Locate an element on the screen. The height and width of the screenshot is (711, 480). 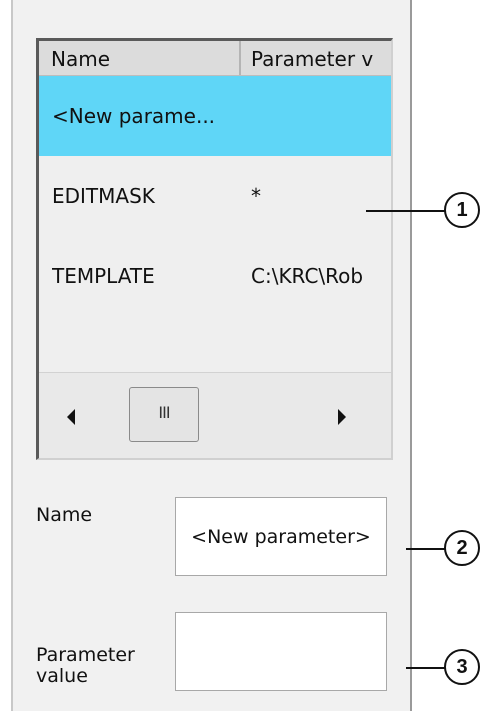
callout-marker-2: 2 is located at coordinates (462, 548).